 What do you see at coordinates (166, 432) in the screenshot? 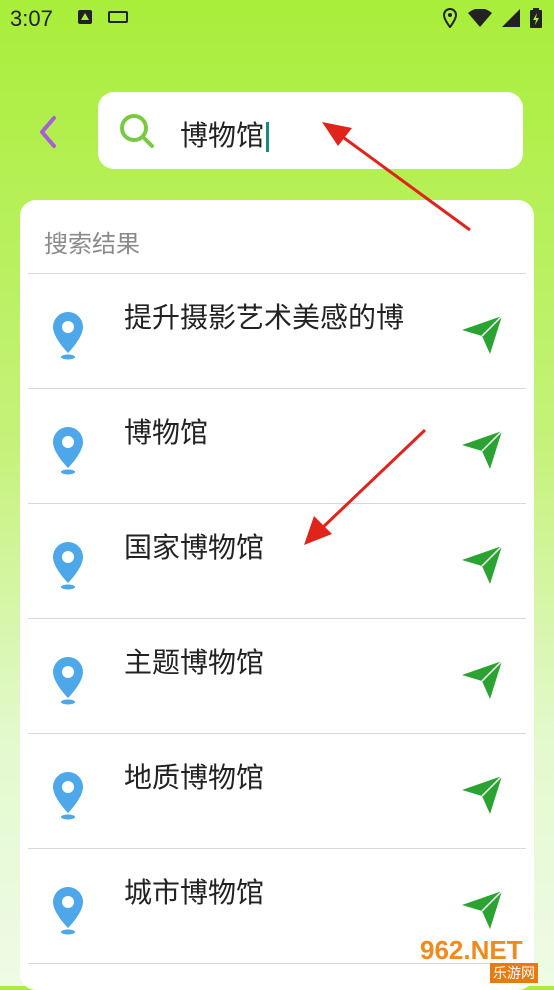
I see `result-label: 博物馆` at bounding box center [166, 432].